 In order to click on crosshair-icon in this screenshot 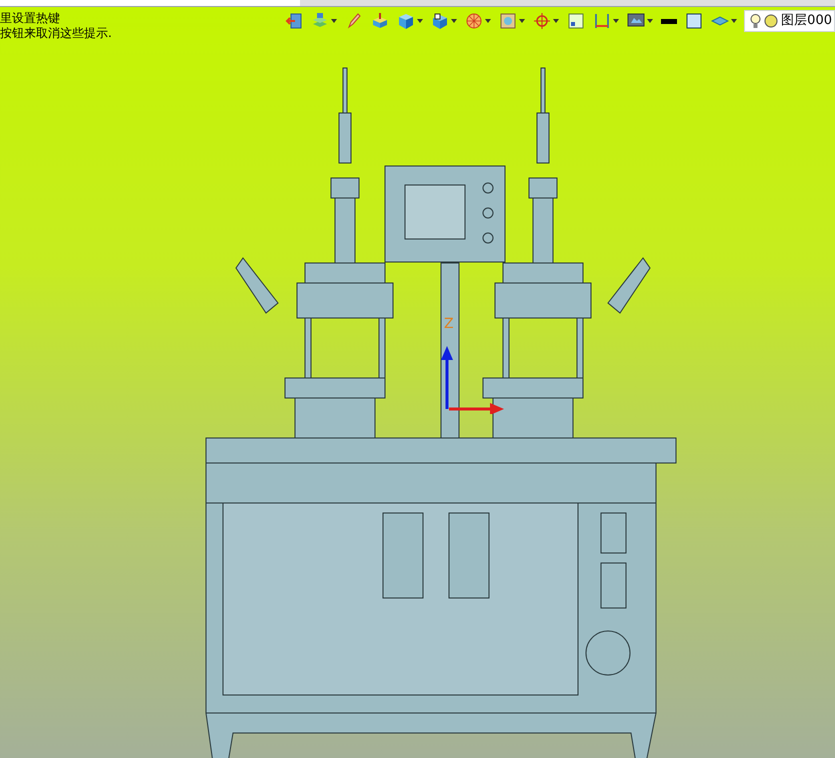, I will do `click(542, 21)`.